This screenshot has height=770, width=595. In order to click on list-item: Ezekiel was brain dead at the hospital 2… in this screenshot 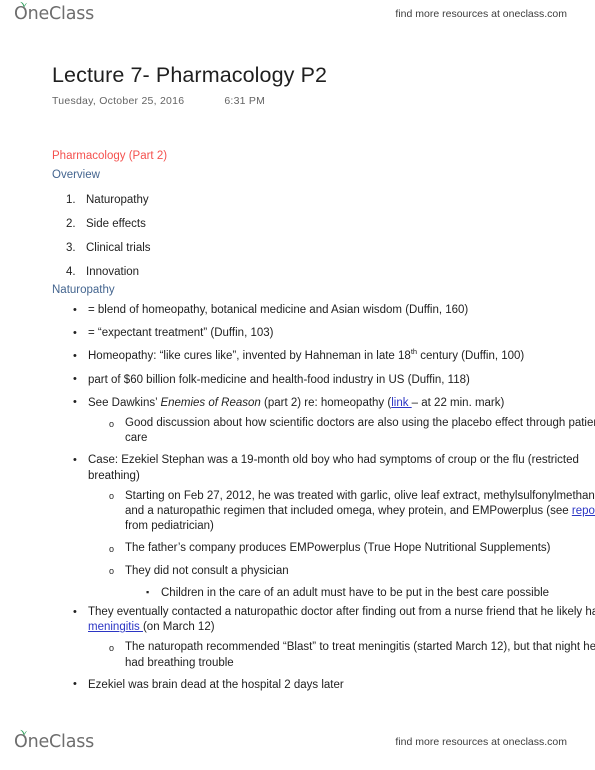, I will do `click(334, 685)`.